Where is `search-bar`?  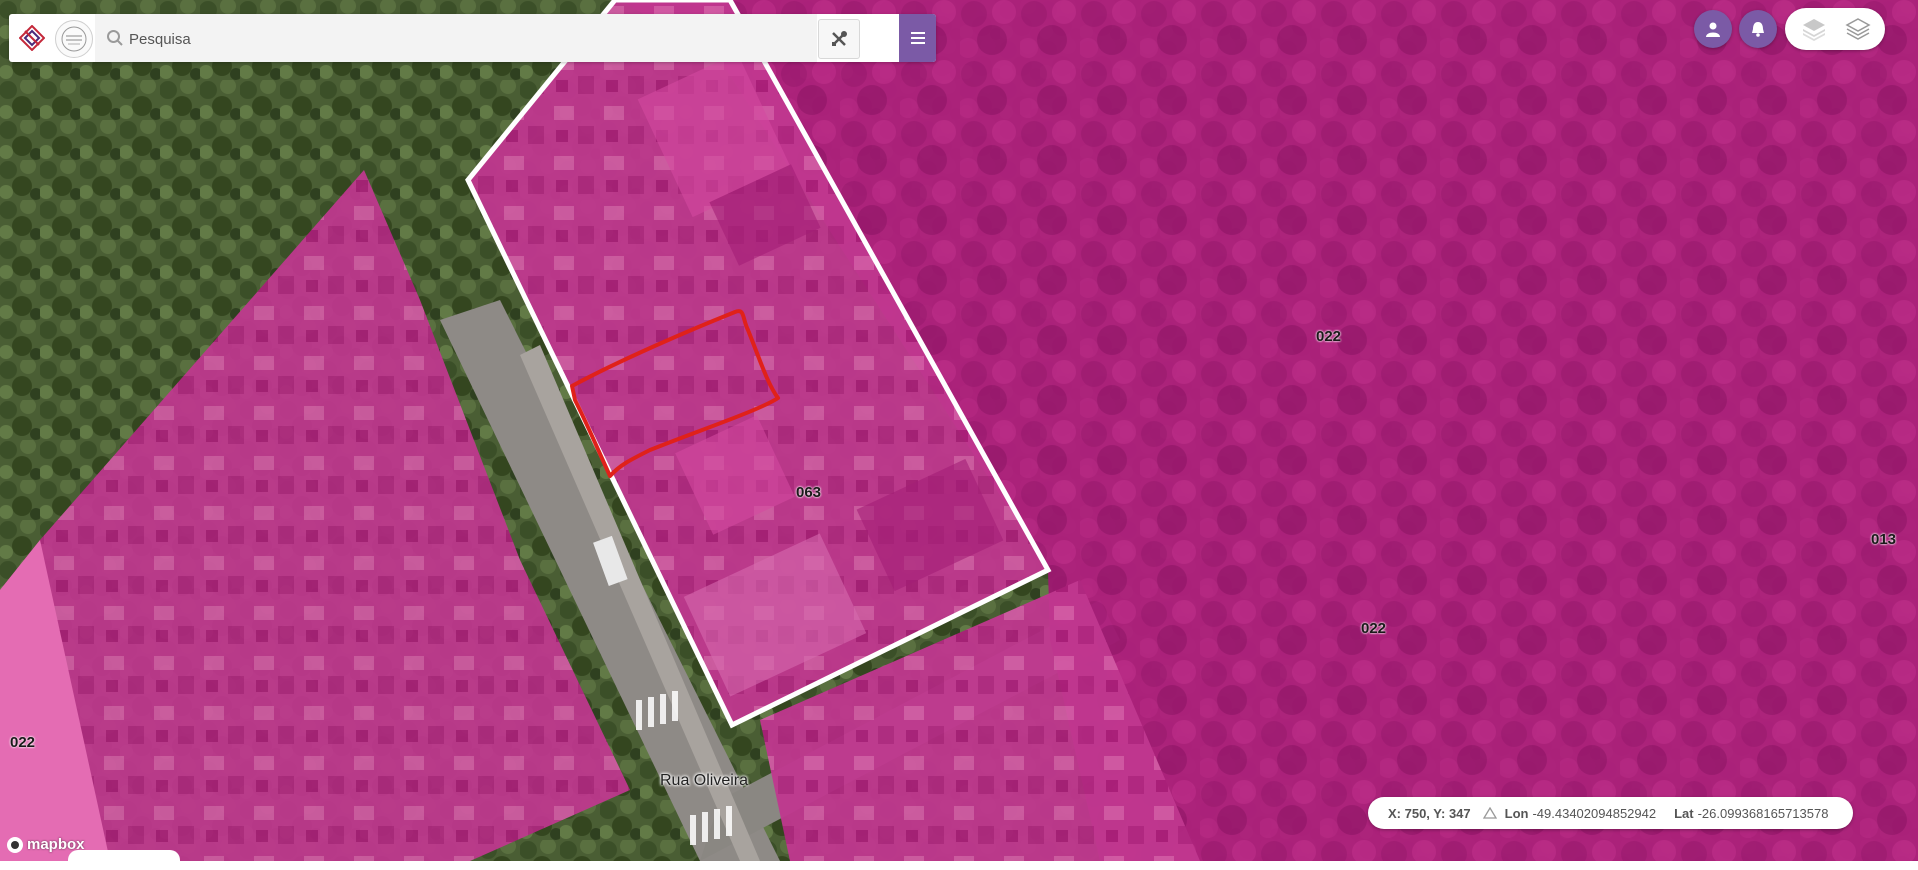 search-bar is located at coordinates (472, 38).